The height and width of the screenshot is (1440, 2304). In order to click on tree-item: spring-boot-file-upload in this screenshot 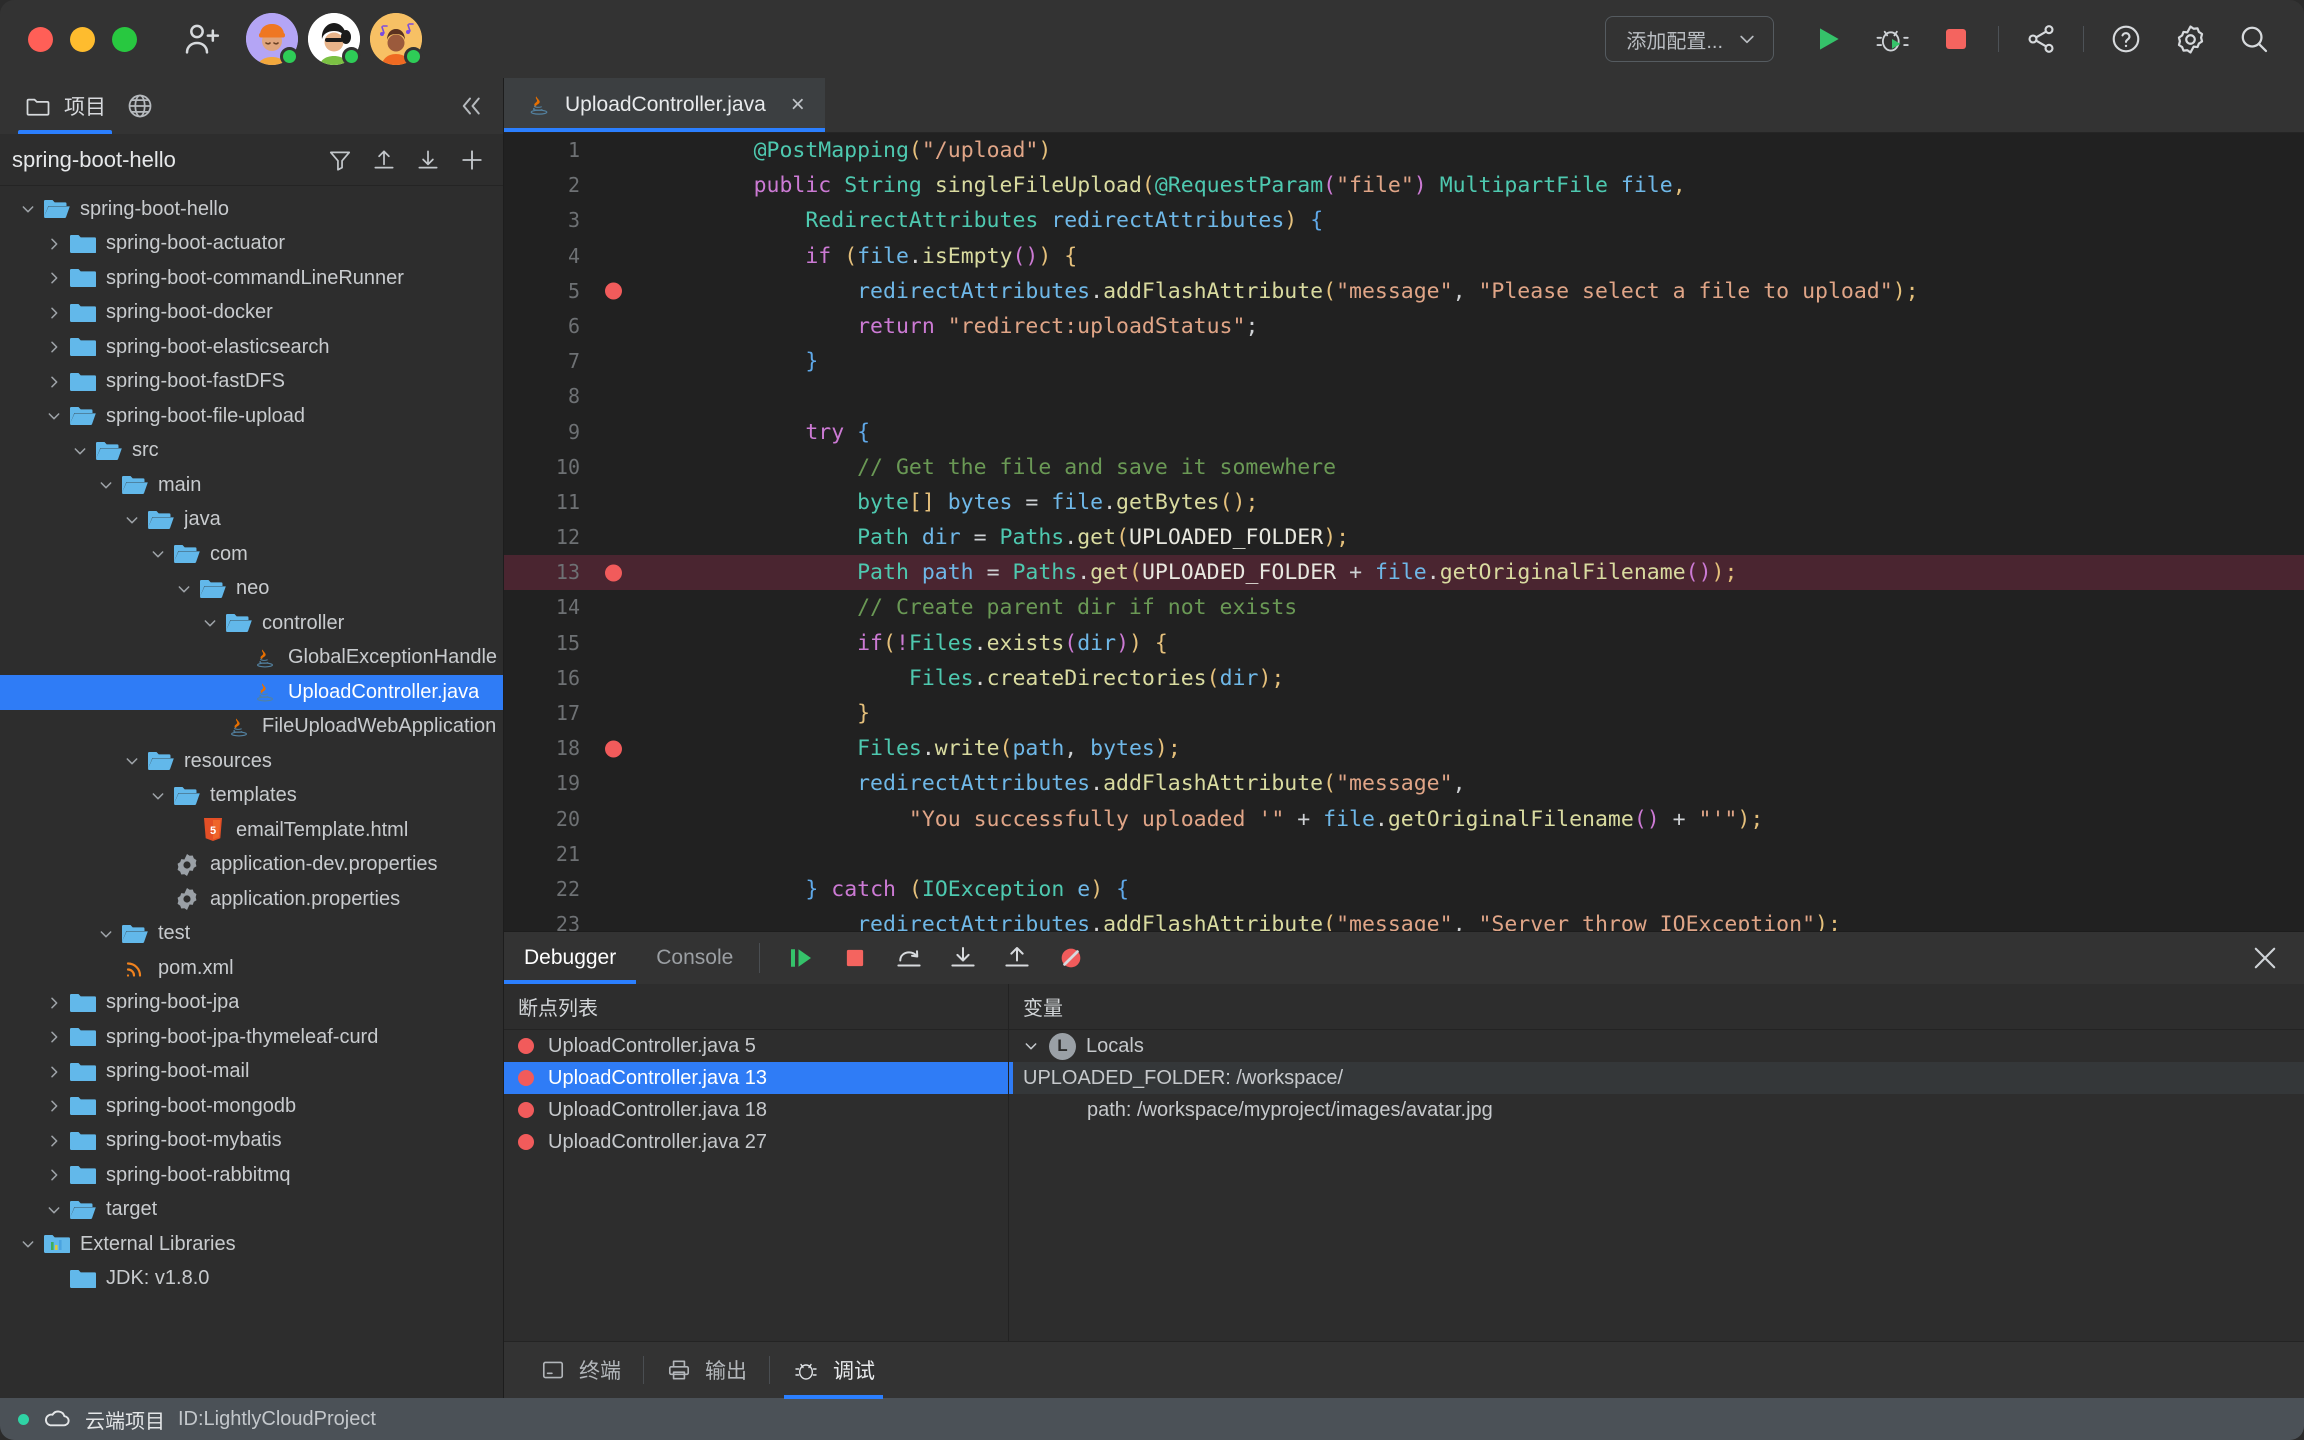, I will do `click(251, 416)`.